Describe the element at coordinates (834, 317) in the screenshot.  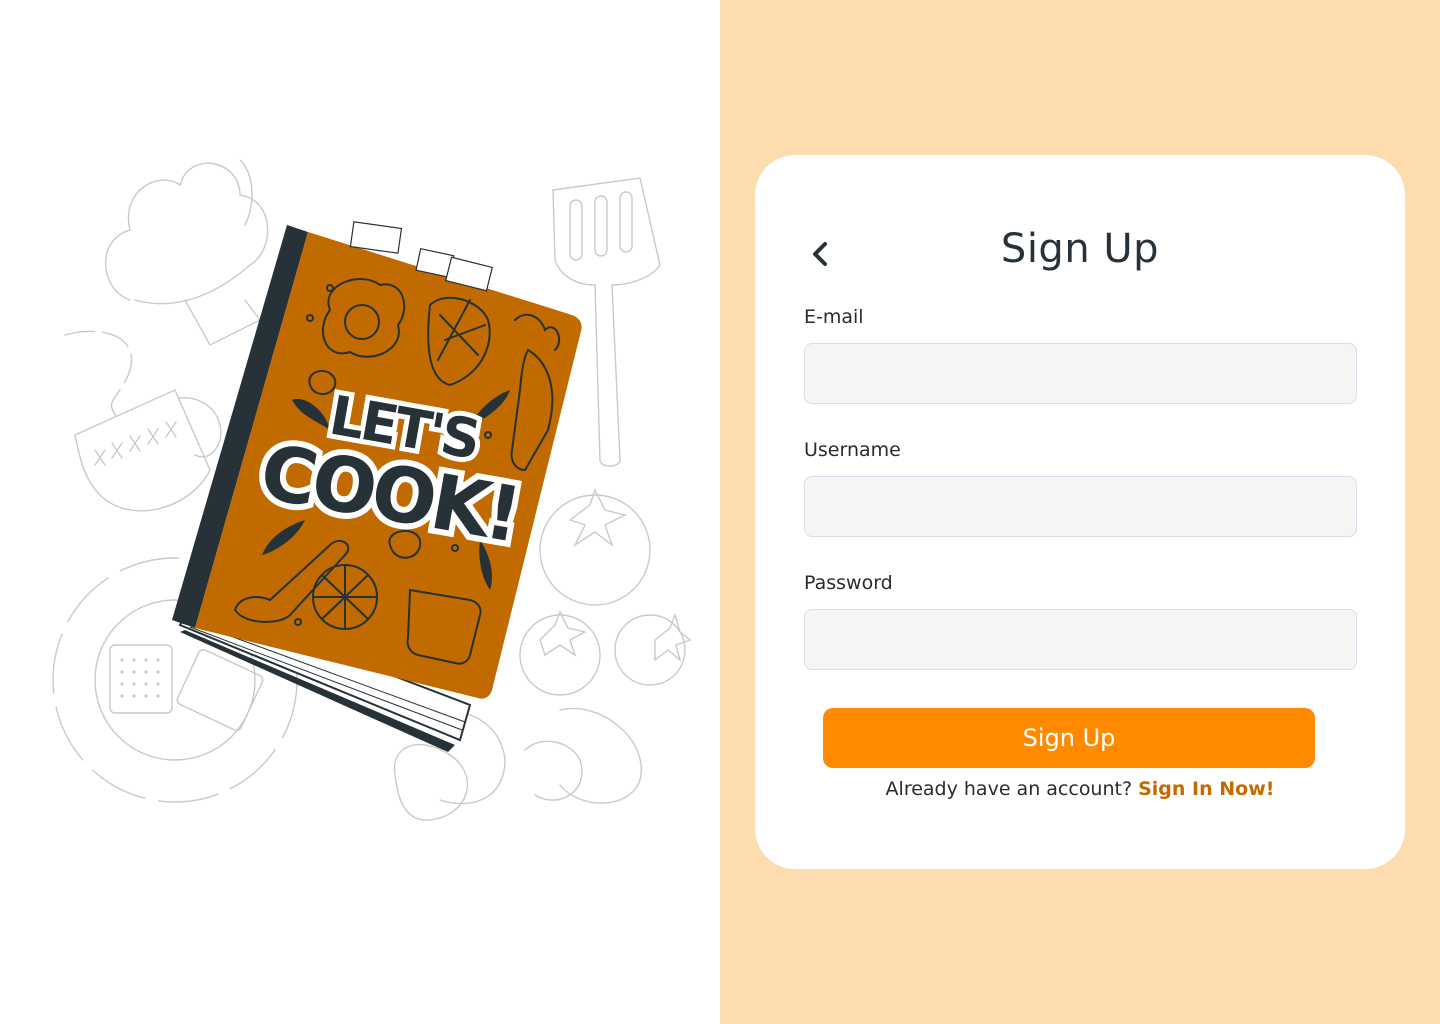
I see `email-label: E-mail` at that location.